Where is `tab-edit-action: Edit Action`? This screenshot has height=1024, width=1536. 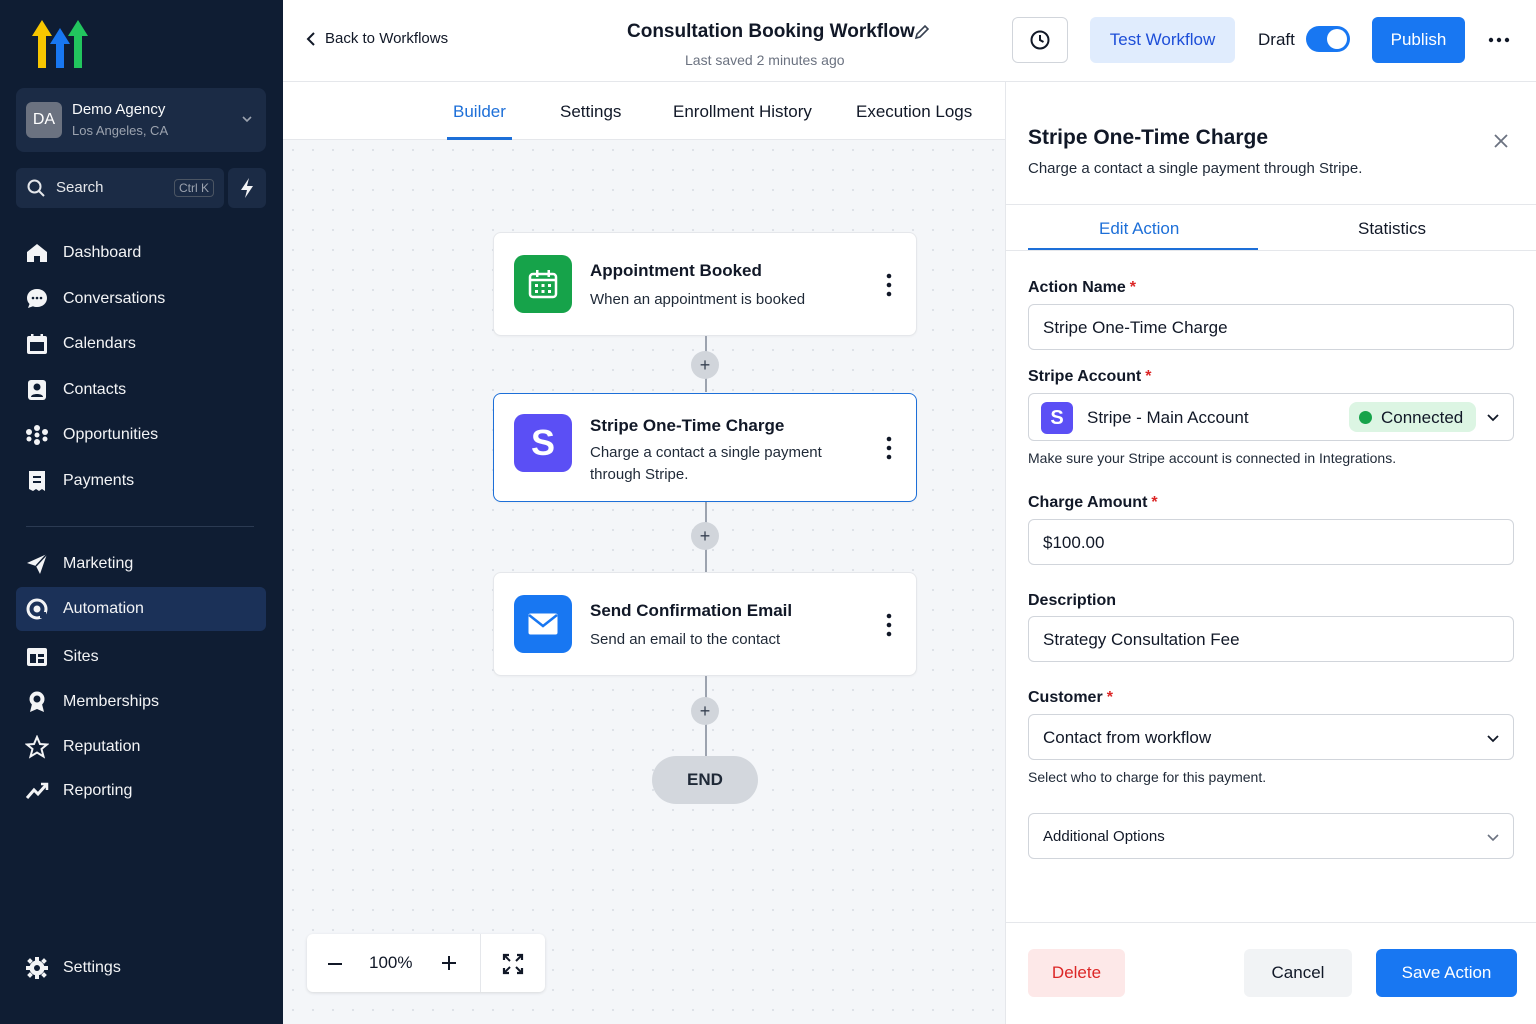
tab-edit-action: Edit Action is located at coordinates (1139, 229).